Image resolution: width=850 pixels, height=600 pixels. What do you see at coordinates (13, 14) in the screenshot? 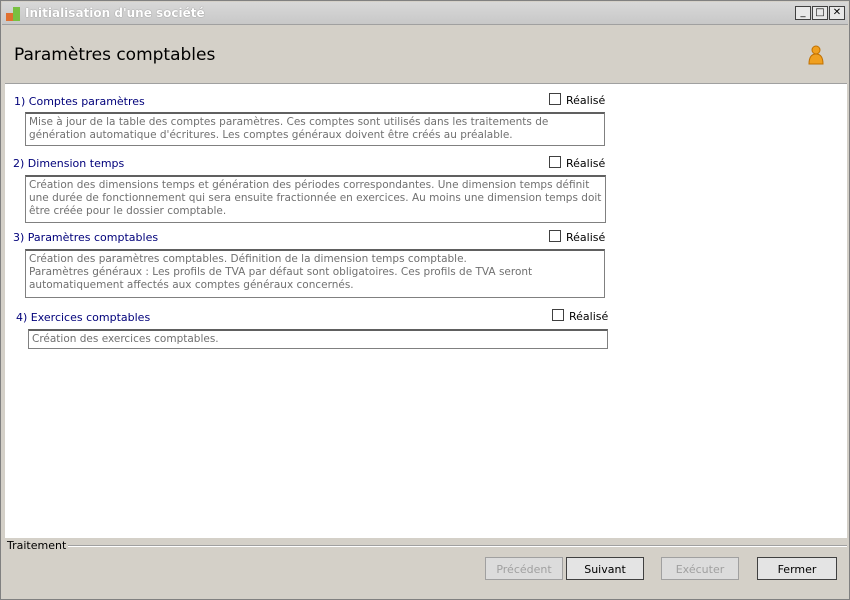
I see `app-icon` at bounding box center [13, 14].